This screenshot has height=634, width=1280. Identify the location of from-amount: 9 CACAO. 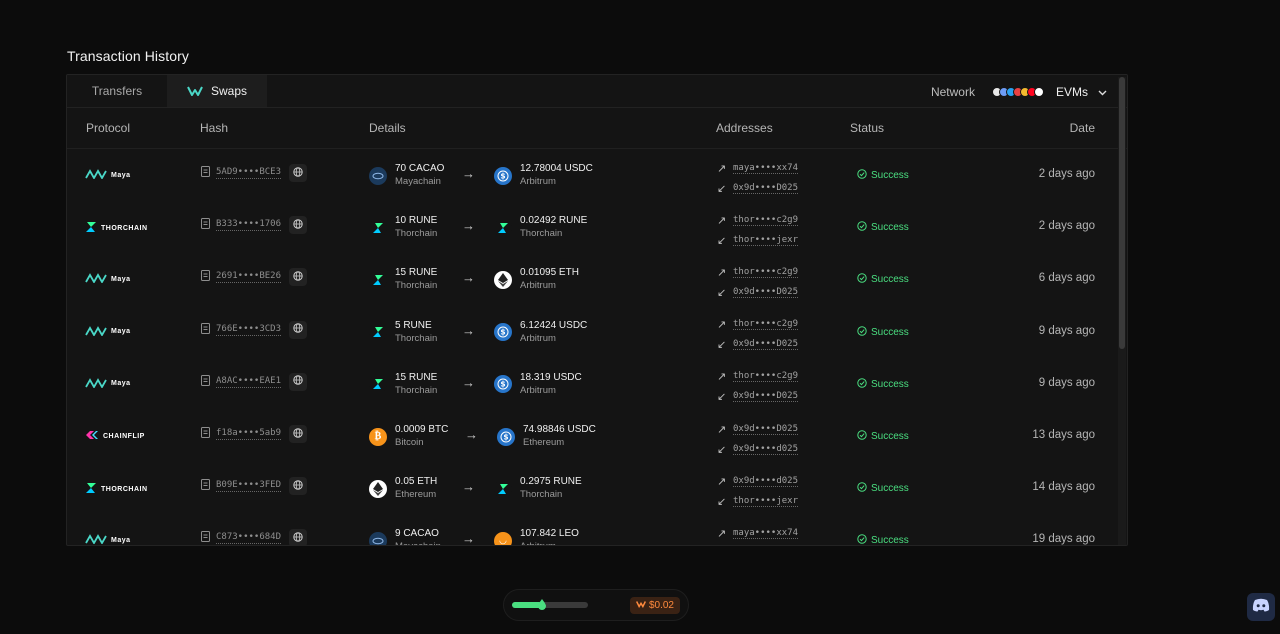
(417, 534).